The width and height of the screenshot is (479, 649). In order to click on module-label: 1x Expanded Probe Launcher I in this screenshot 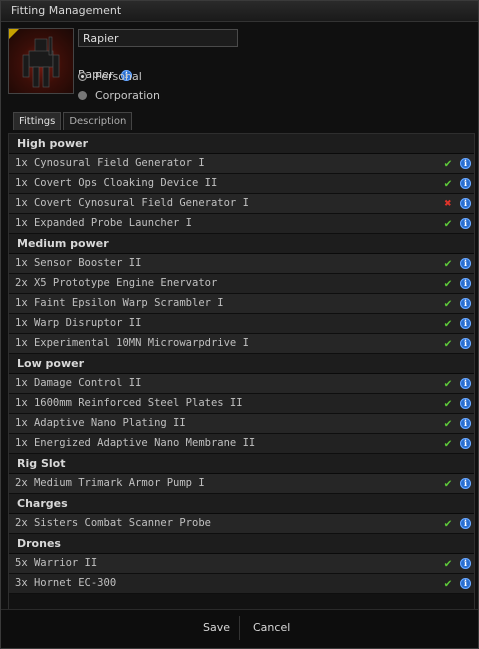, I will do `click(104, 223)`.